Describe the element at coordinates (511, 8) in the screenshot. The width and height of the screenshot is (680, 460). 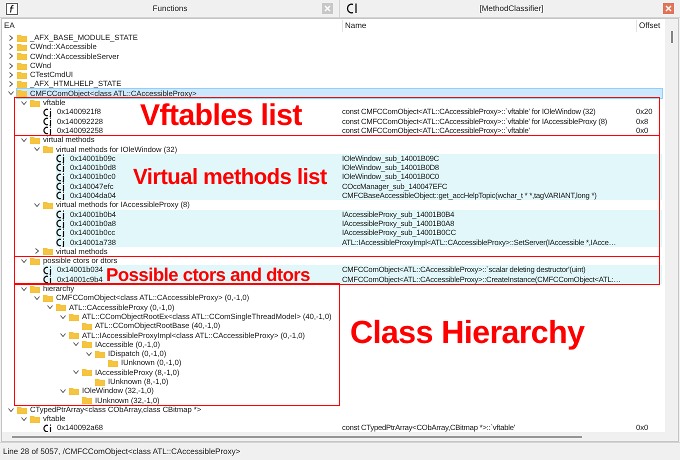
I see `panel-title: [MethodClassifier]` at that location.